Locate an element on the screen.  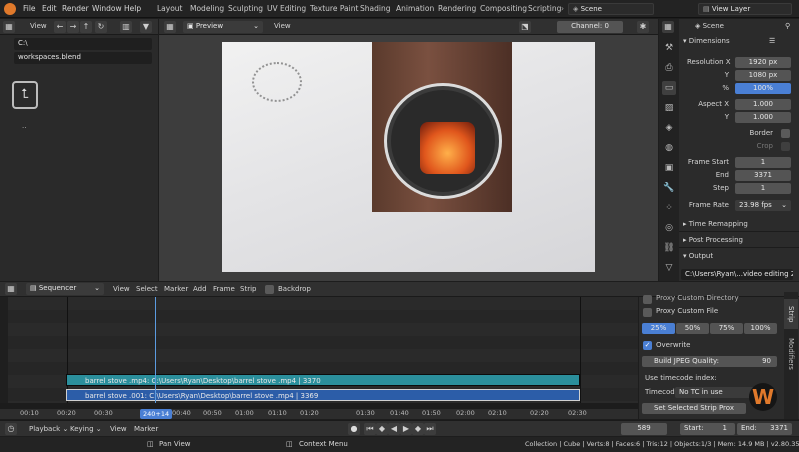
frame-start-field: 1 is located at coordinates (763, 162).